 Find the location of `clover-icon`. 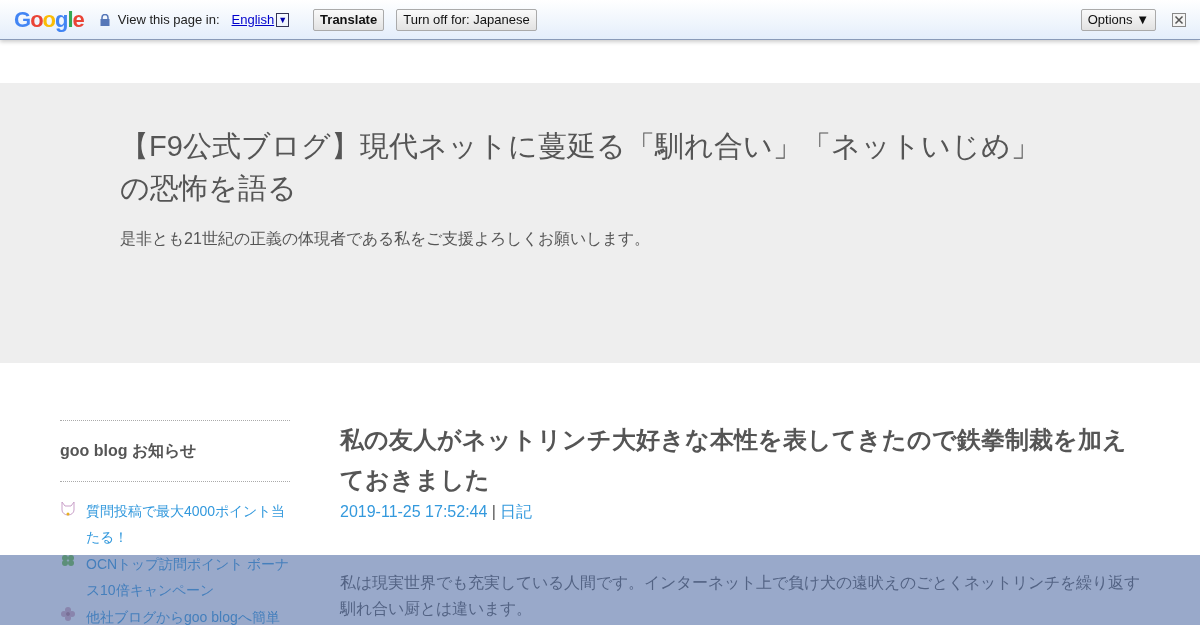

clover-icon is located at coordinates (68, 561).